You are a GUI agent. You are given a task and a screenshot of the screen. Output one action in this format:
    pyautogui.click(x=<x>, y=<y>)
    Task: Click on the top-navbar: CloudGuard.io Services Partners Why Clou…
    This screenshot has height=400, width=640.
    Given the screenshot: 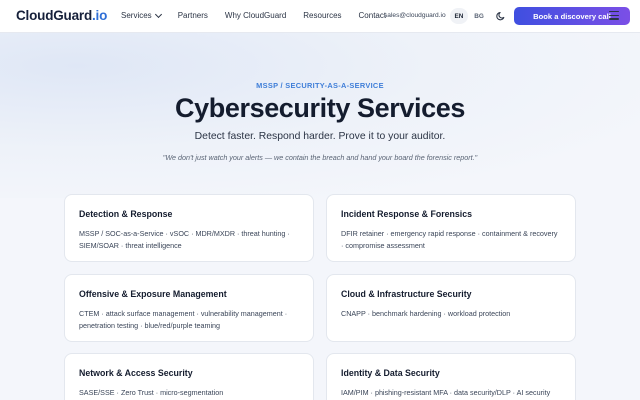 What is the action you would take?
    pyautogui.click(x=320, y=16)
    